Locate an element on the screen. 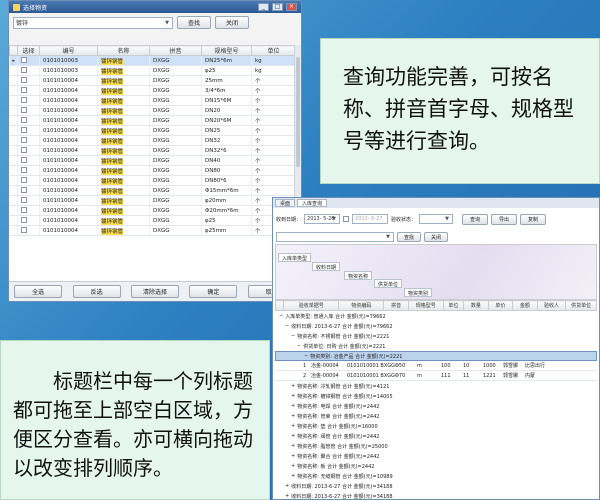  inbound-search-dropdown-icon: ▼ is located at coordinates (388, 237).